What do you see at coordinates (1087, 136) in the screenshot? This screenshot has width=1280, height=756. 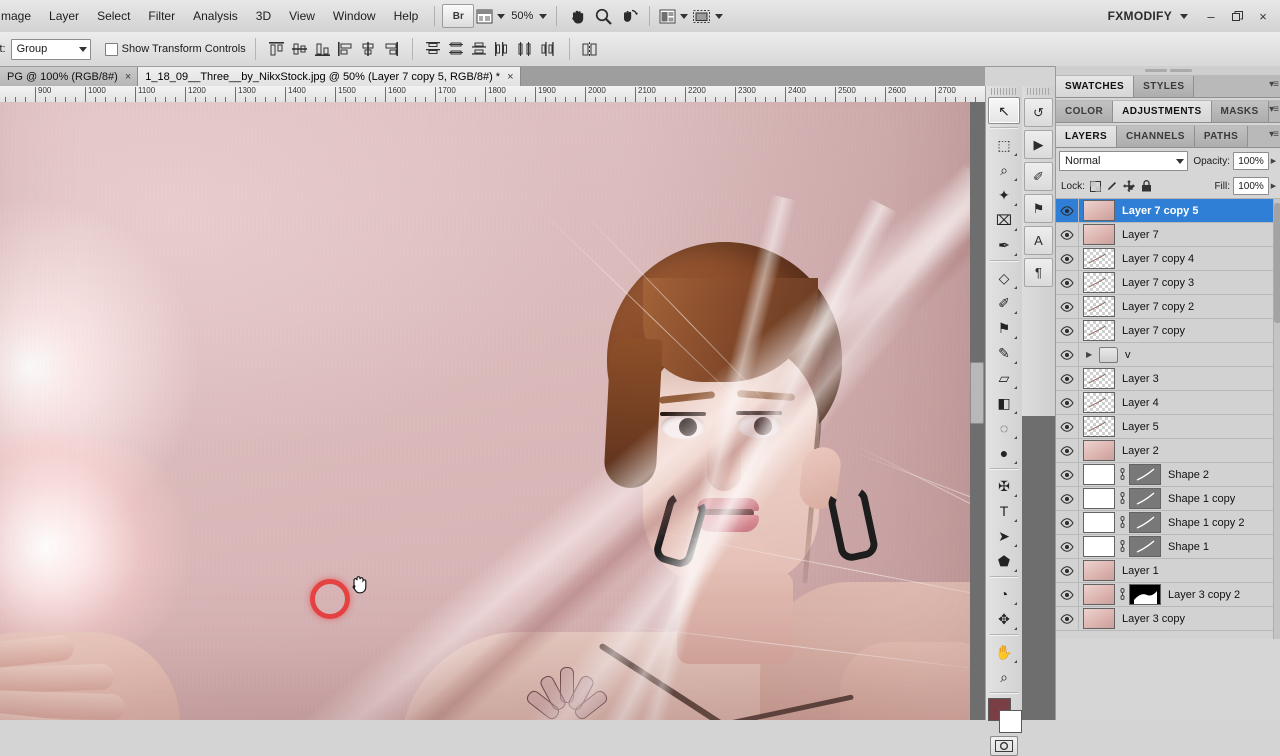 I see `panel-tab-layers: LAYERS` at bounding box center [1087, 136].